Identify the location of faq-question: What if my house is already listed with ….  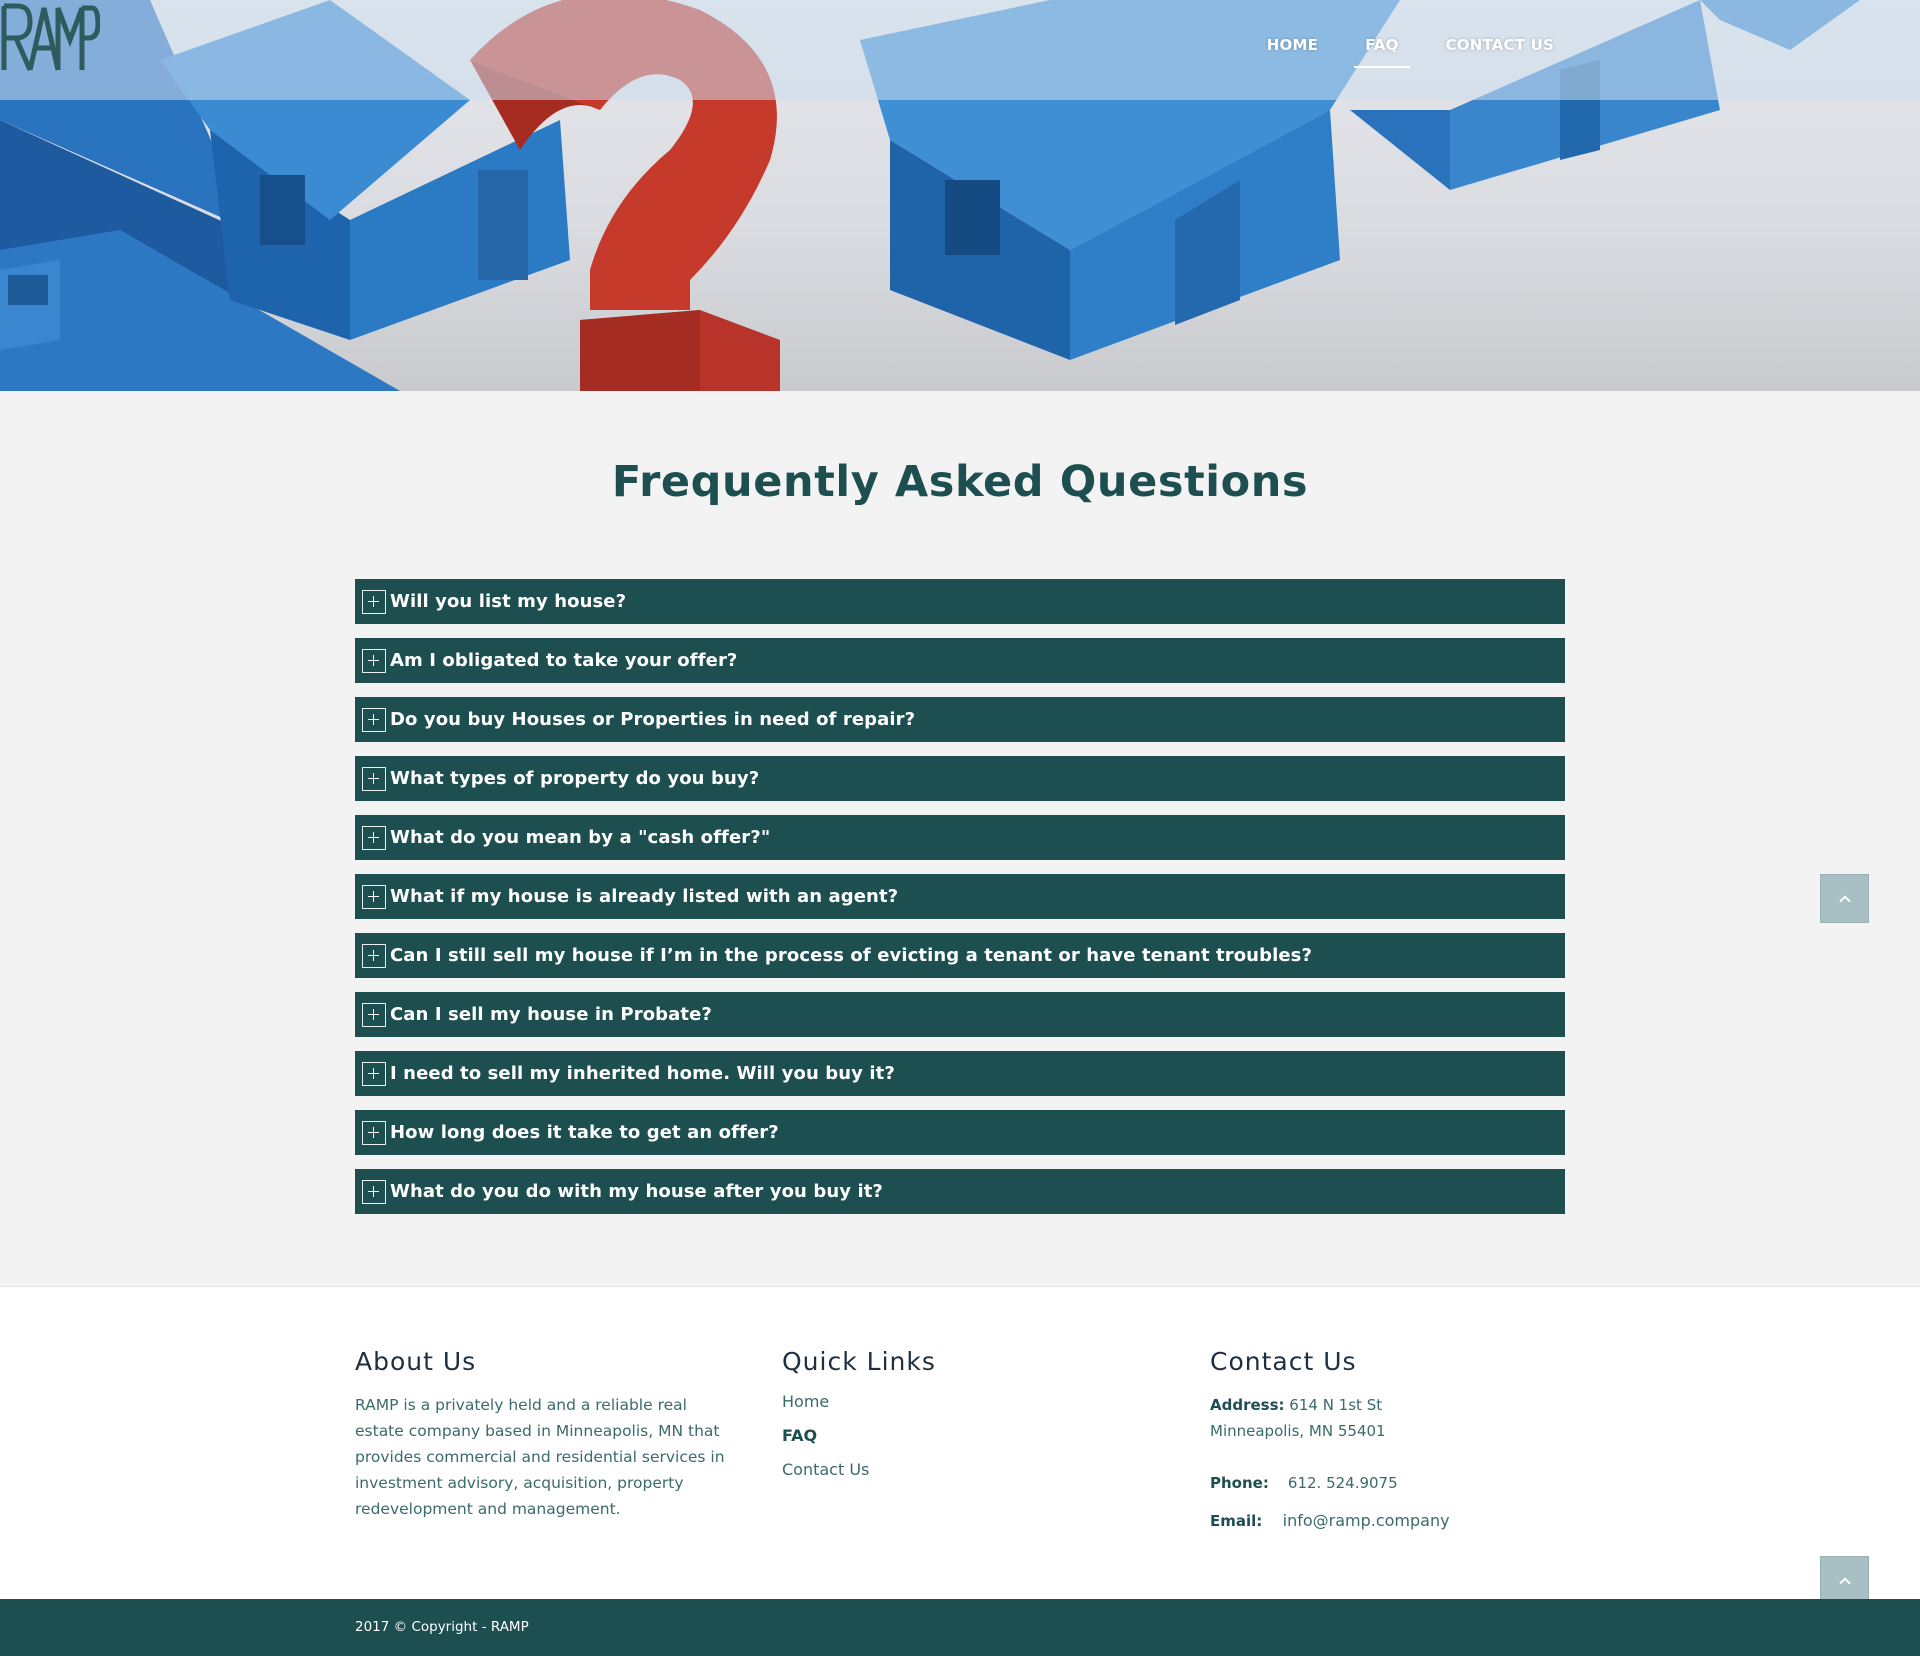
(644, 896).